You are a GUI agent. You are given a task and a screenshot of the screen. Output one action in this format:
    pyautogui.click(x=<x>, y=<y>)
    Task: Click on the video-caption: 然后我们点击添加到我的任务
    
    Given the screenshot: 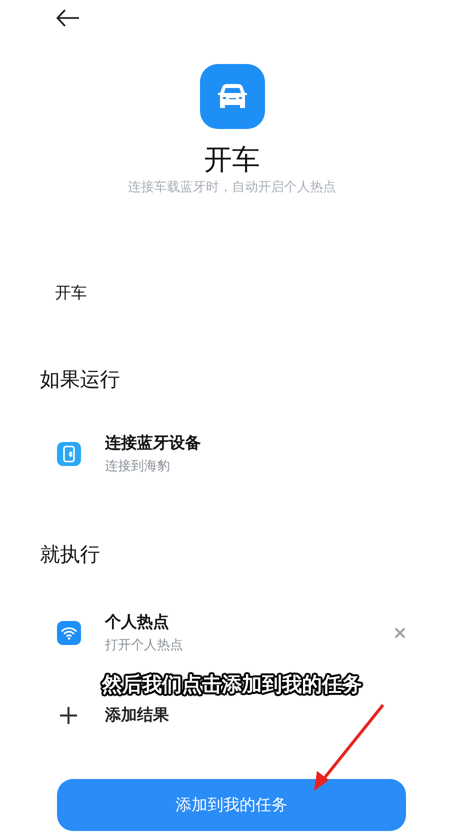 What is the action you would take?
    pyautogui.click(x=232, y=684)
    